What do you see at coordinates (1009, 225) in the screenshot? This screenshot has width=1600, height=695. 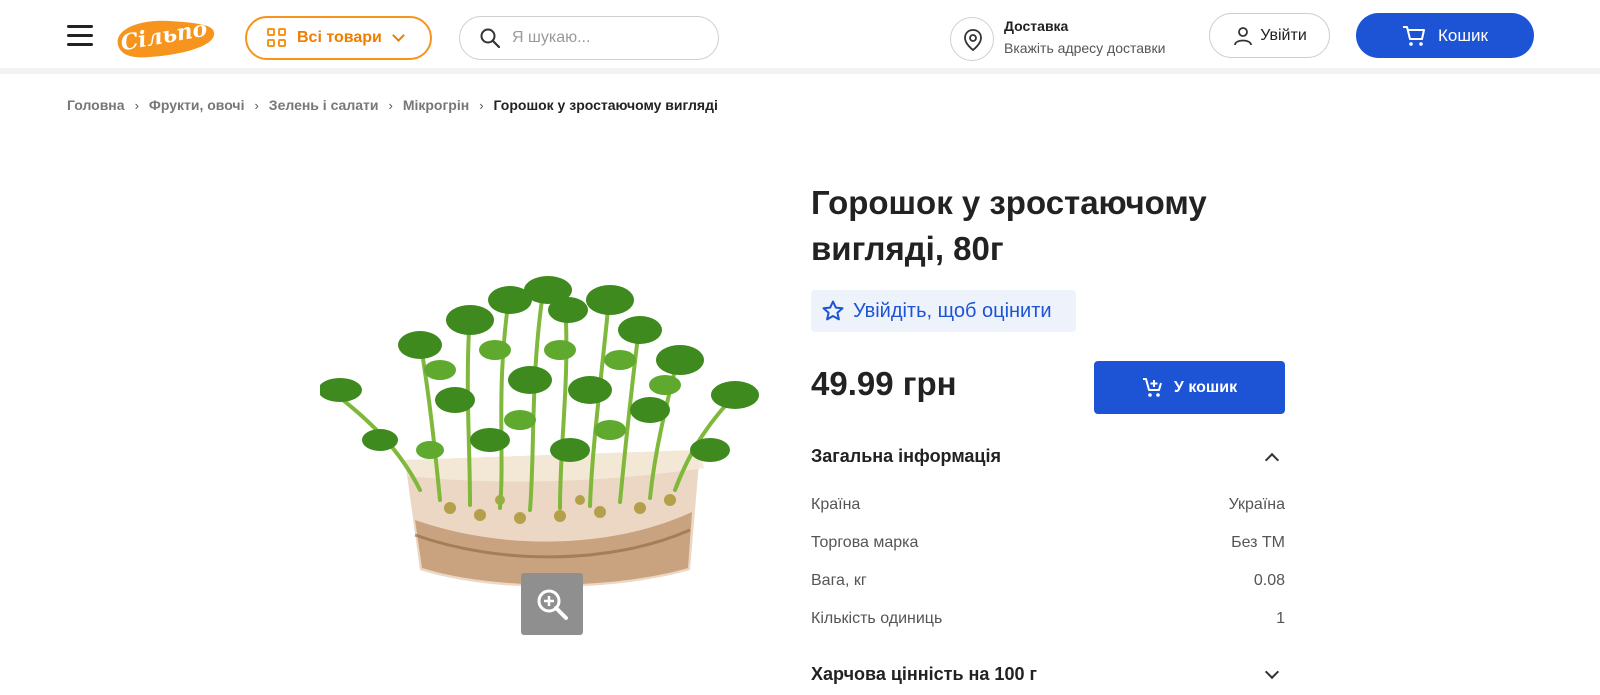 I see `product-title: Горошок у зростаючому вигляді, 80г` at bounding box center [1009, 225].